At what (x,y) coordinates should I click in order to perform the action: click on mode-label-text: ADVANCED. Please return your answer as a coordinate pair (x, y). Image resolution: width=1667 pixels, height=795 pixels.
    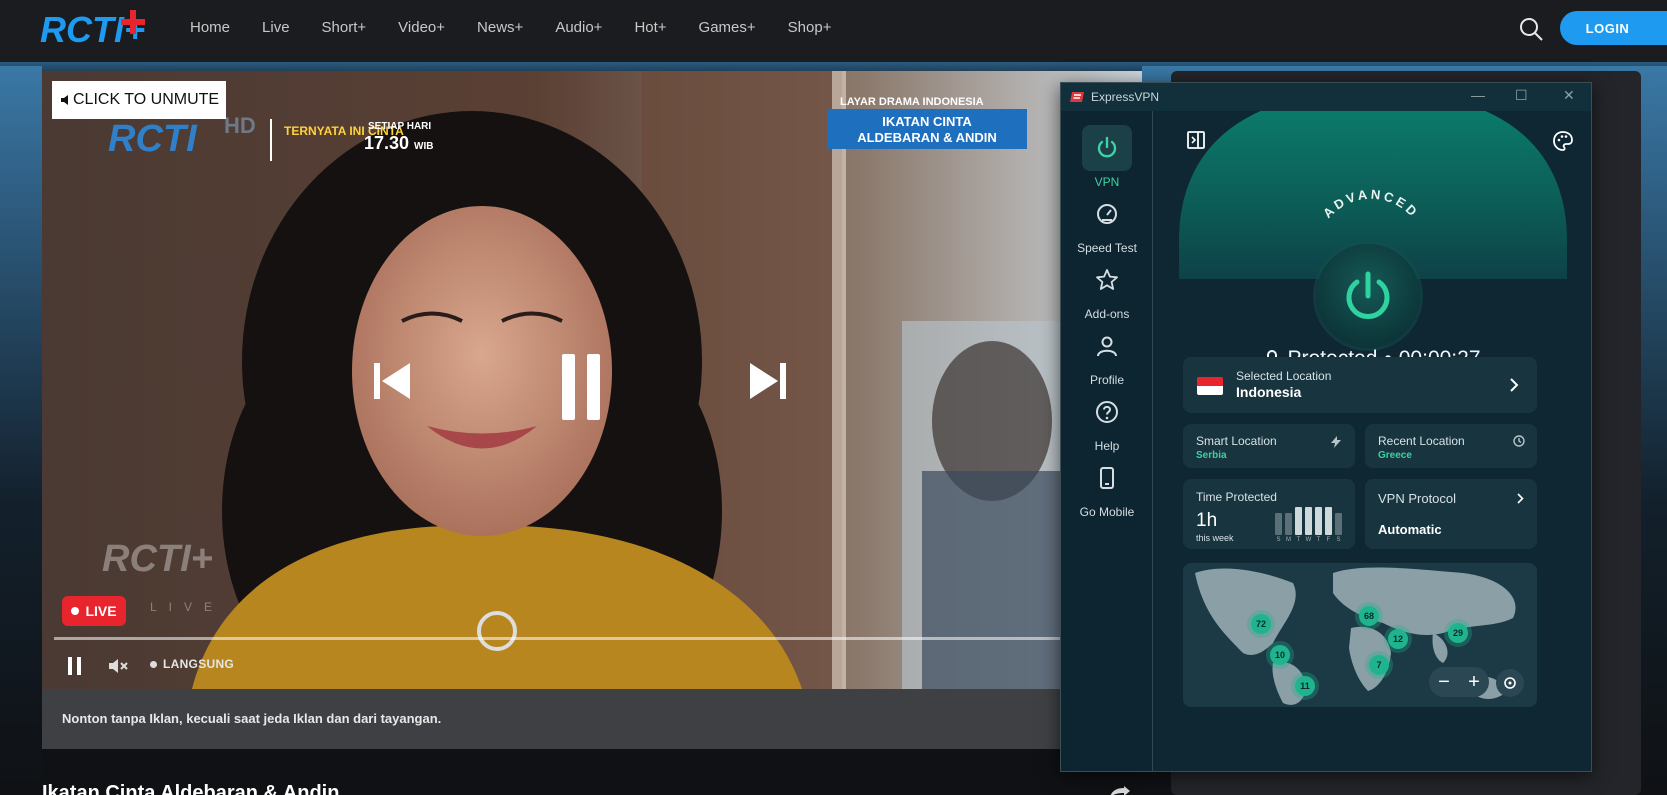
    Looking at the image, I should click on (1369, 204).